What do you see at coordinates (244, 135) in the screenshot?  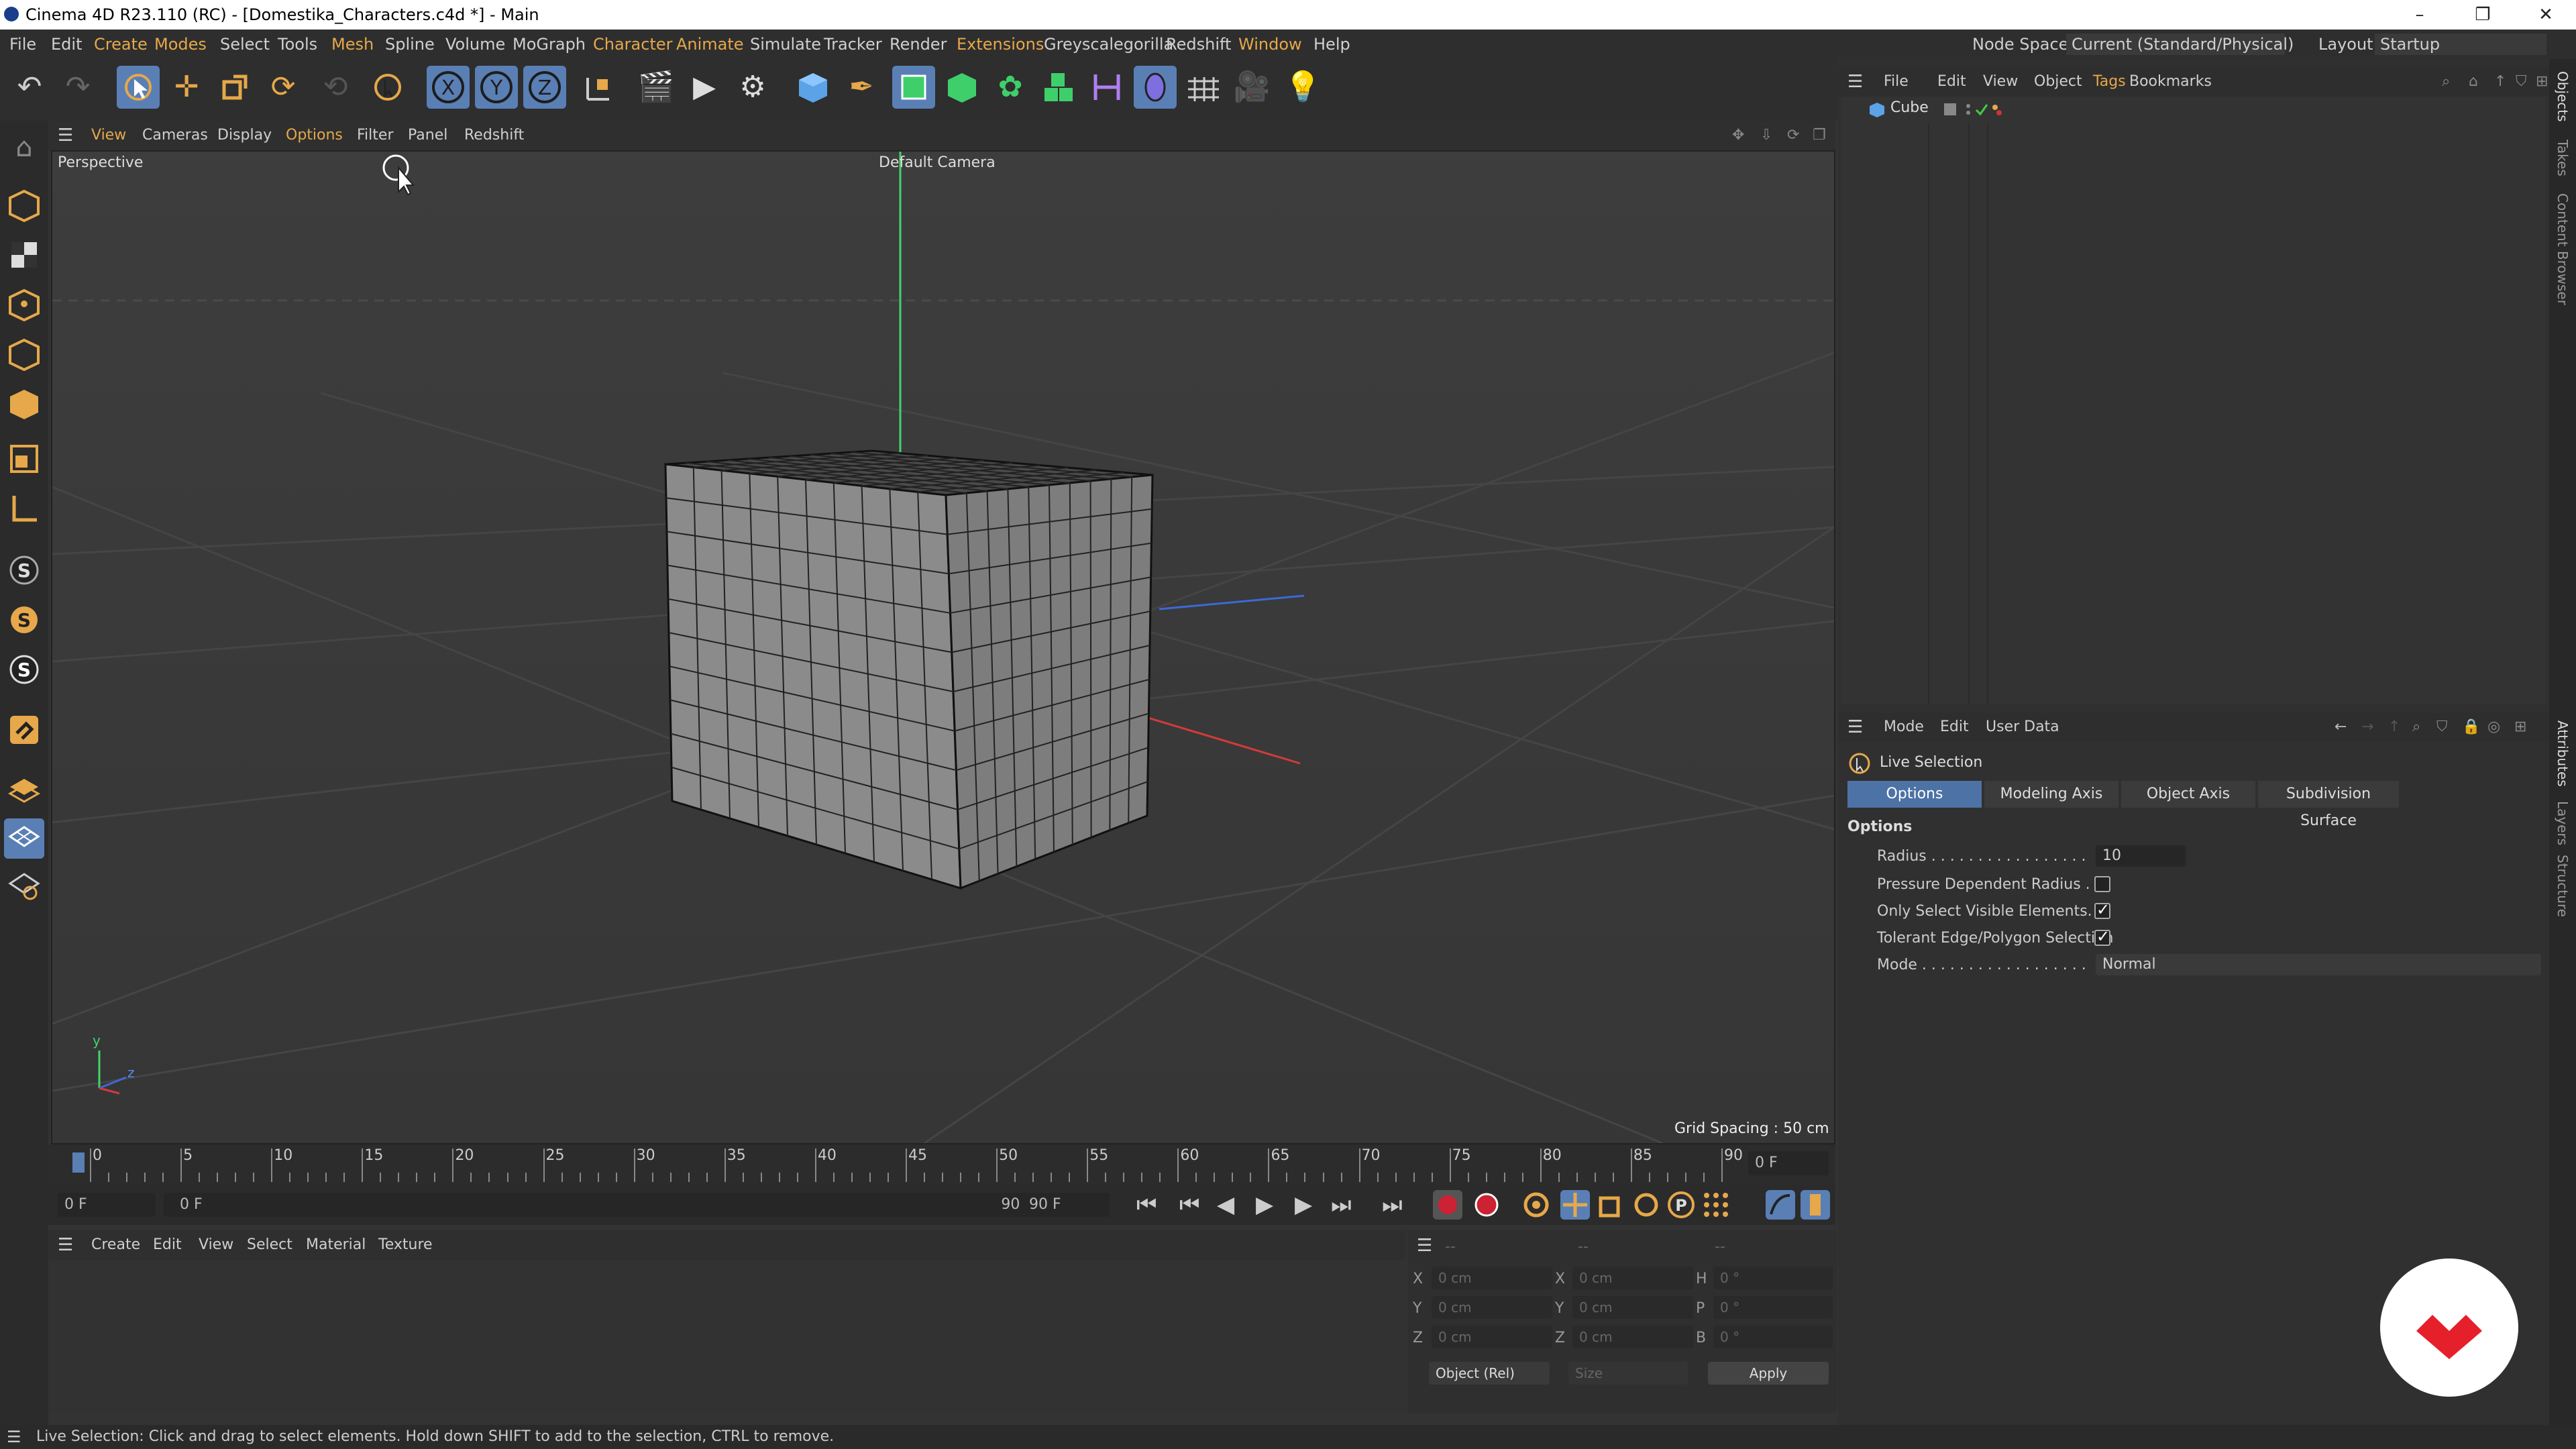 I see `viewport-menu-display: Display` at bounding box center [244, 135].